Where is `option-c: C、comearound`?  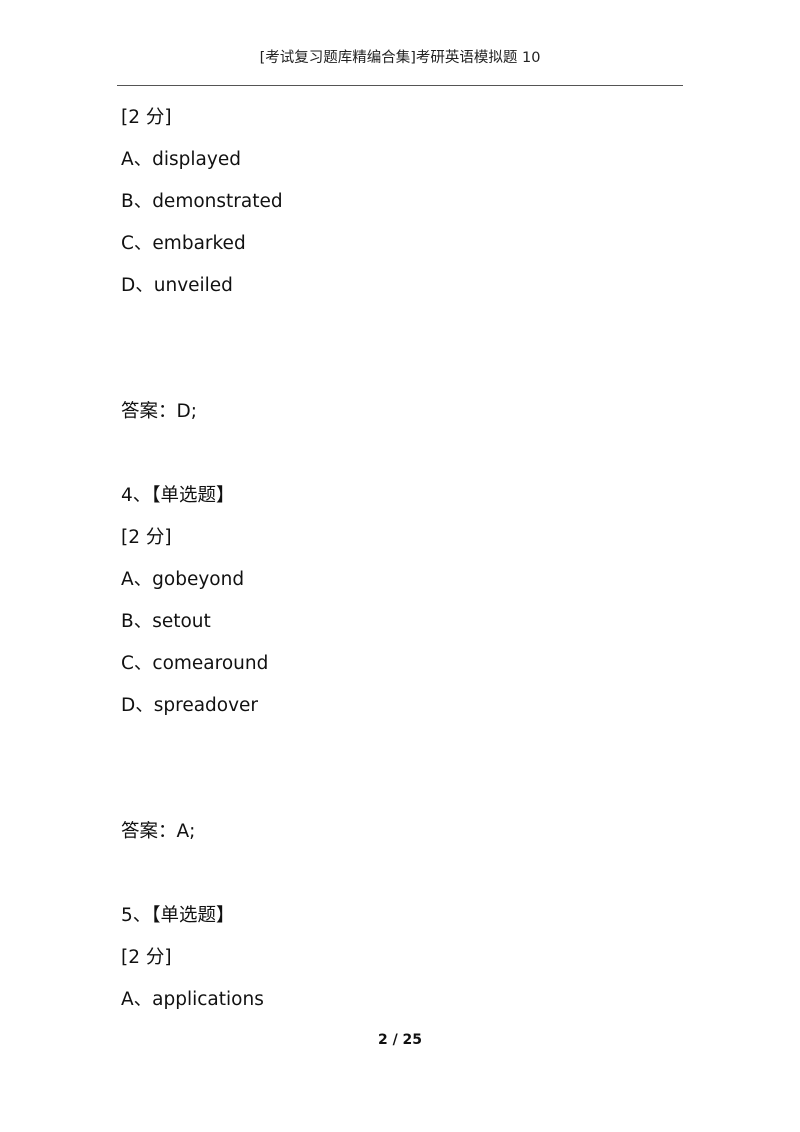 option-c: C、comearound is located at coordinates (195, 663).